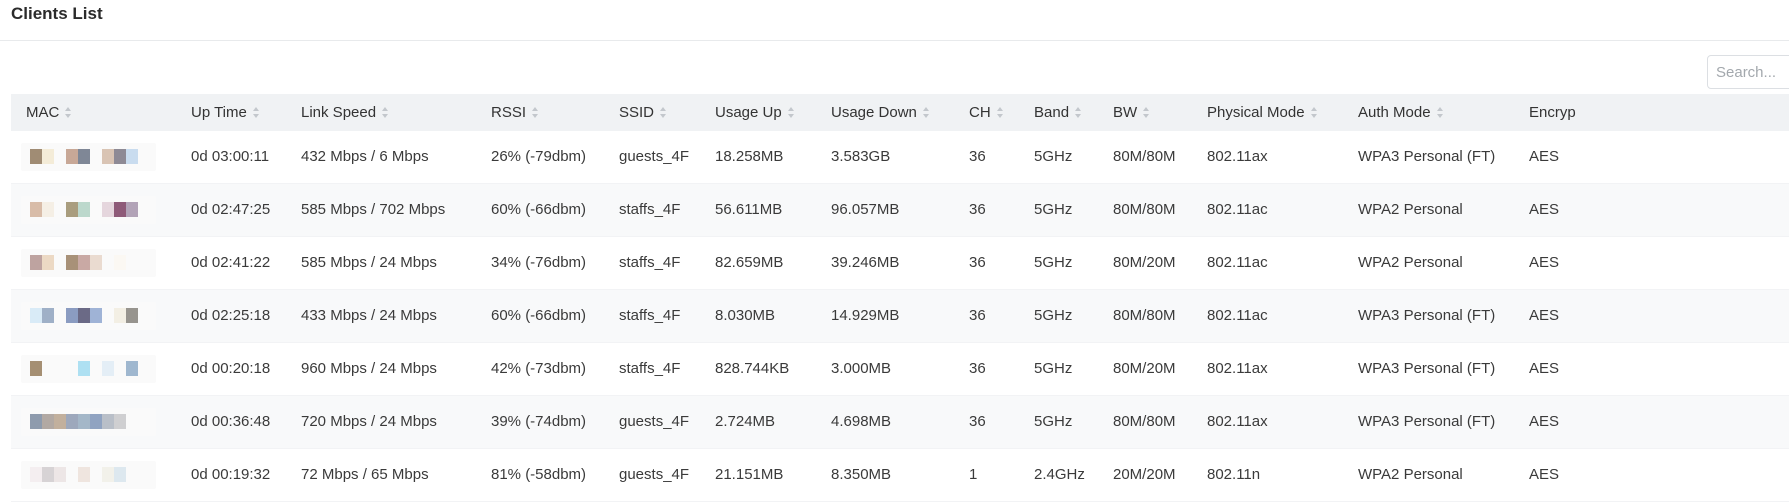 Image resolution: width=1789 pixels, height=502 pixels. I want to click on column-header-usage-down: Usage Down, so click(880, 112).